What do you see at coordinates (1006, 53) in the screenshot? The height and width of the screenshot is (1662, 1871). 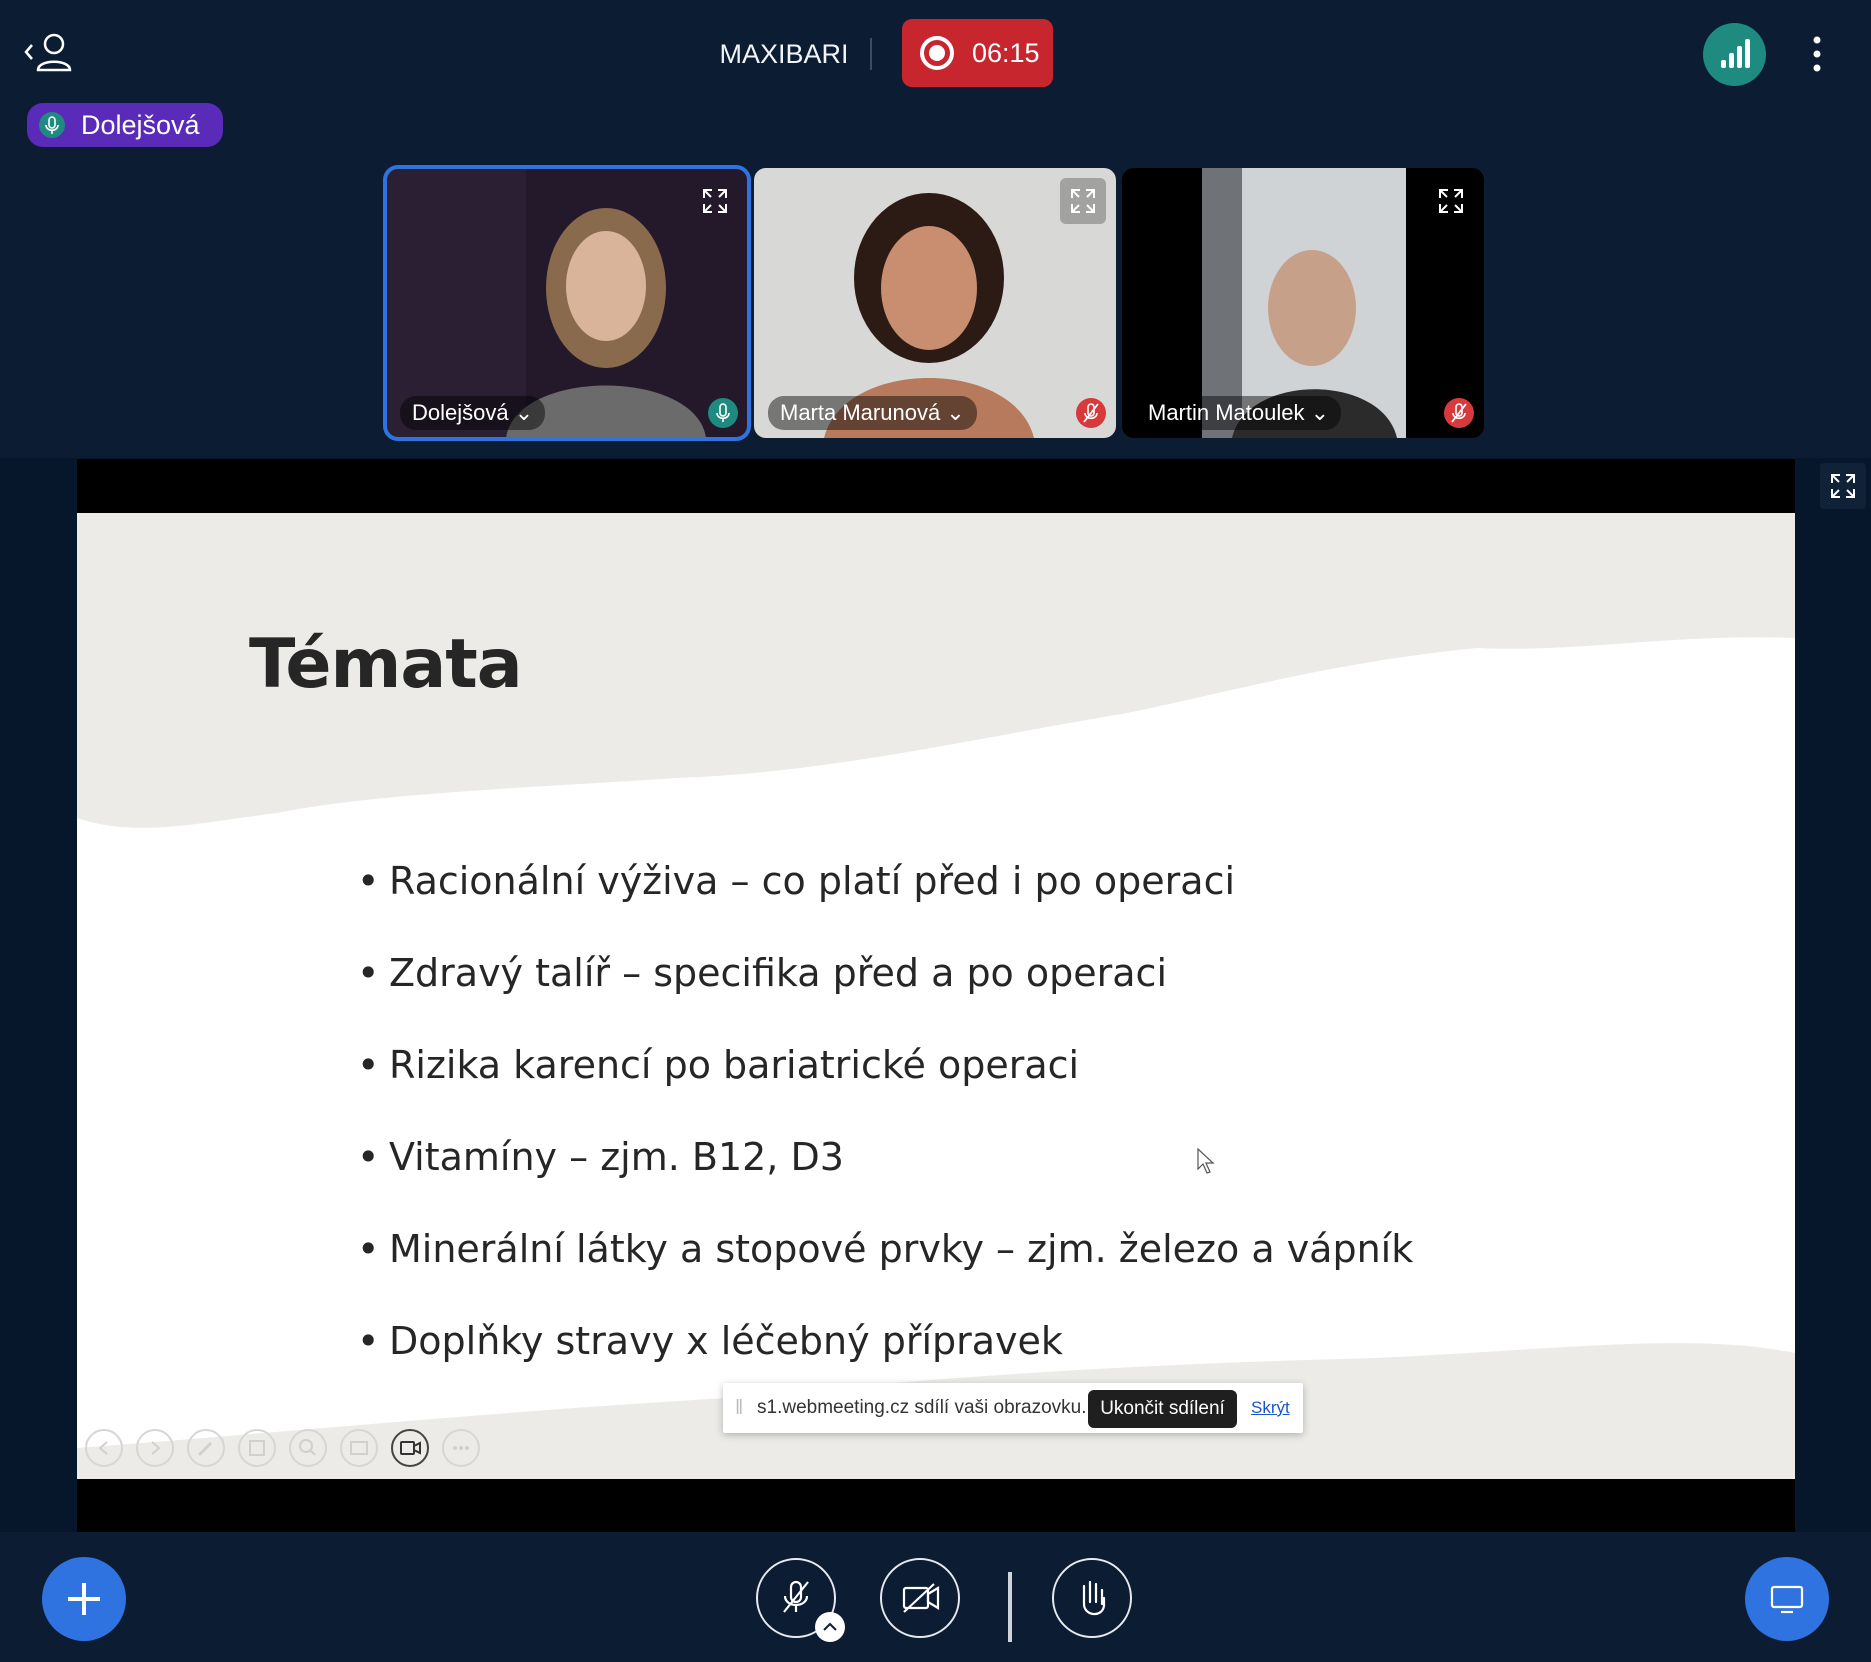 I see `recording-timer: 06:15` at bounding box center [1006, 53].